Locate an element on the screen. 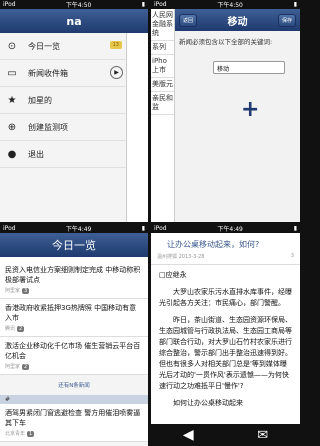 The image size is (320, 446). keyword-title: 移动 is located at coordinates (237, 22).